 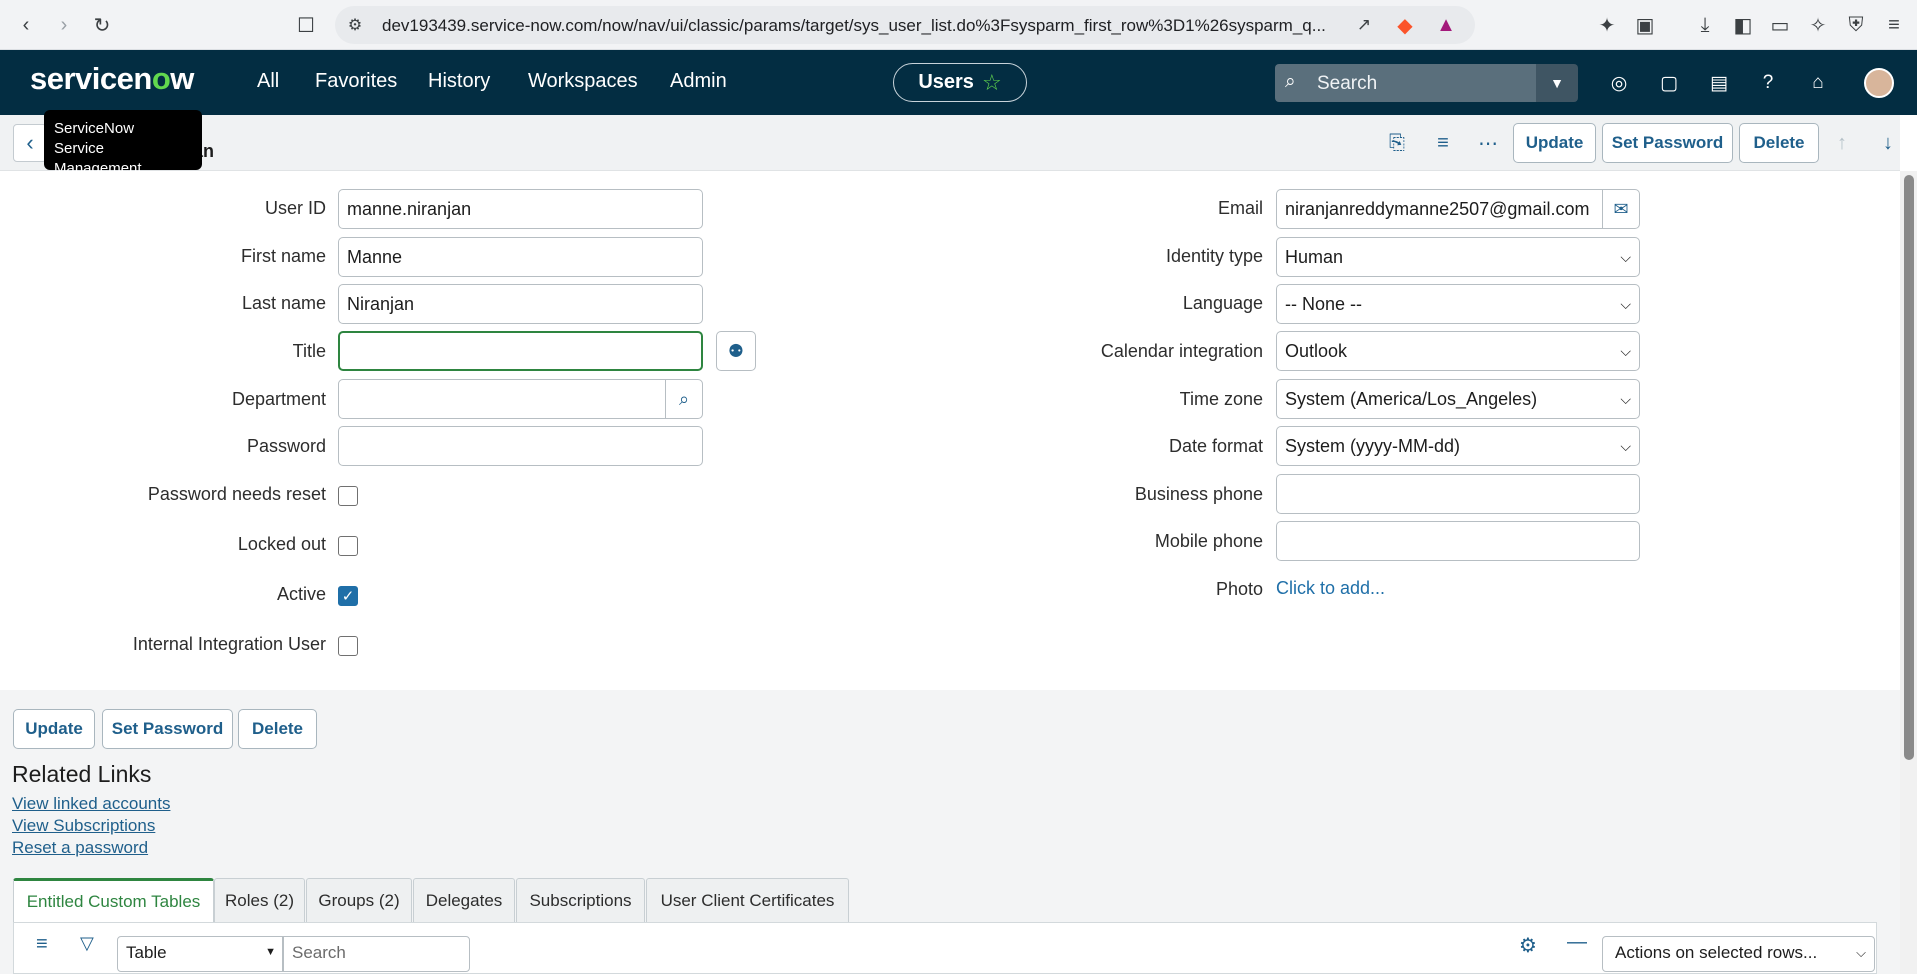 What do you see at coordinates (992, 83) in the screenshot?
I see `star-icon: ☆` at bounding box center [992, 83].